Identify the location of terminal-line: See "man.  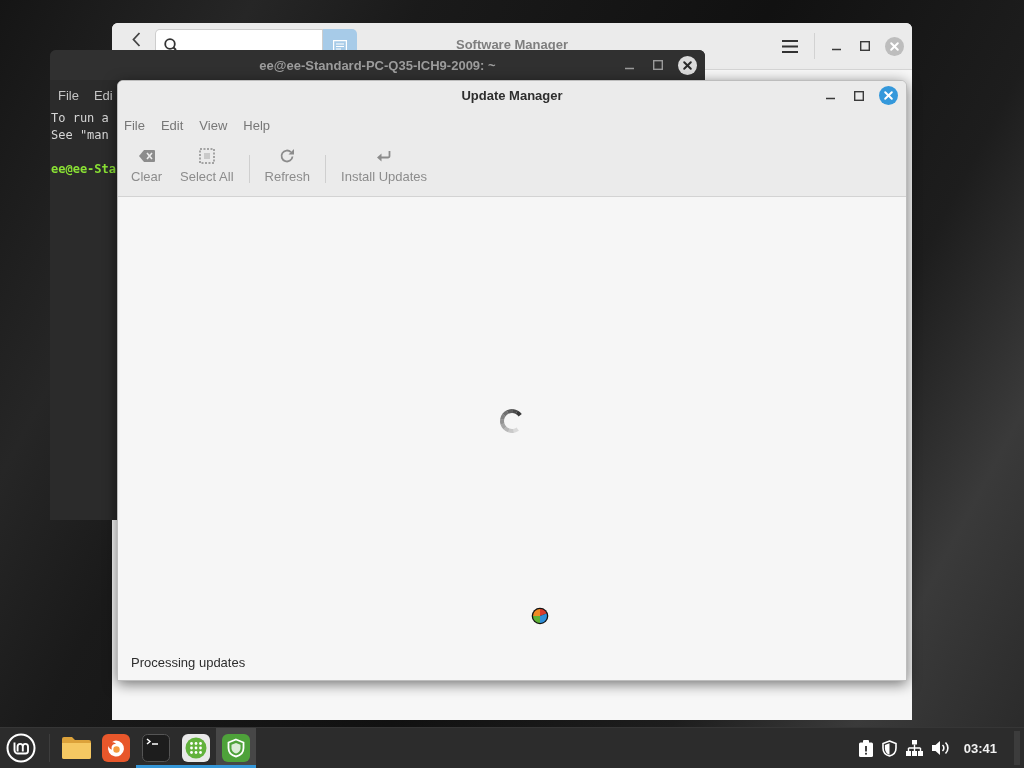
(80, 135).